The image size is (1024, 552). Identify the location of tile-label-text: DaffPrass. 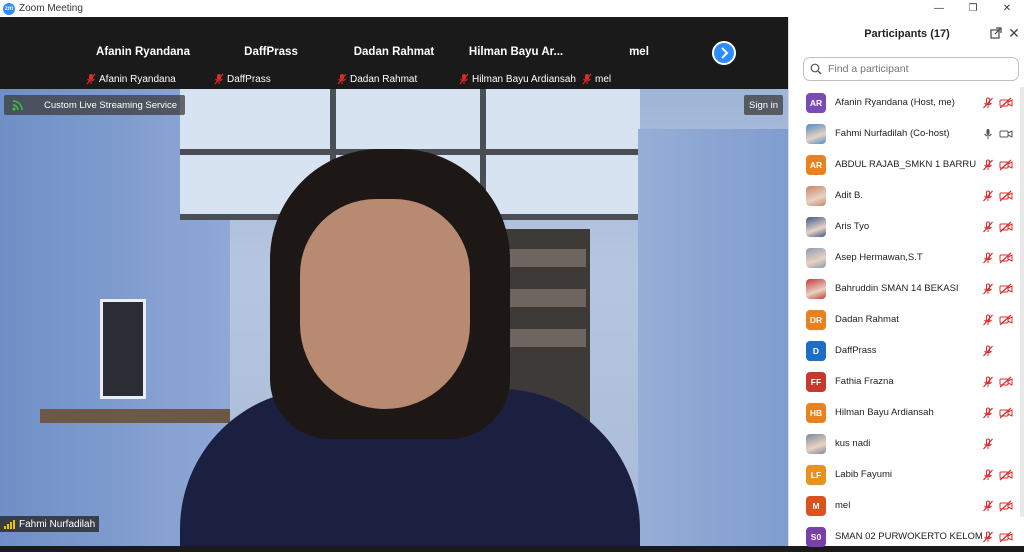
(249, 79).